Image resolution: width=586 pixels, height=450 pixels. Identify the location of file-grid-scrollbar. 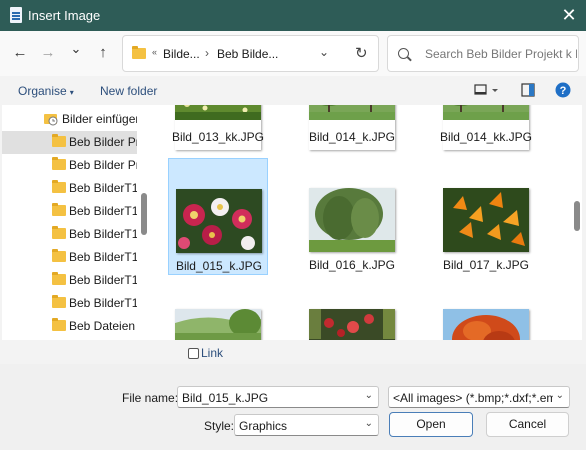
(577, 222).